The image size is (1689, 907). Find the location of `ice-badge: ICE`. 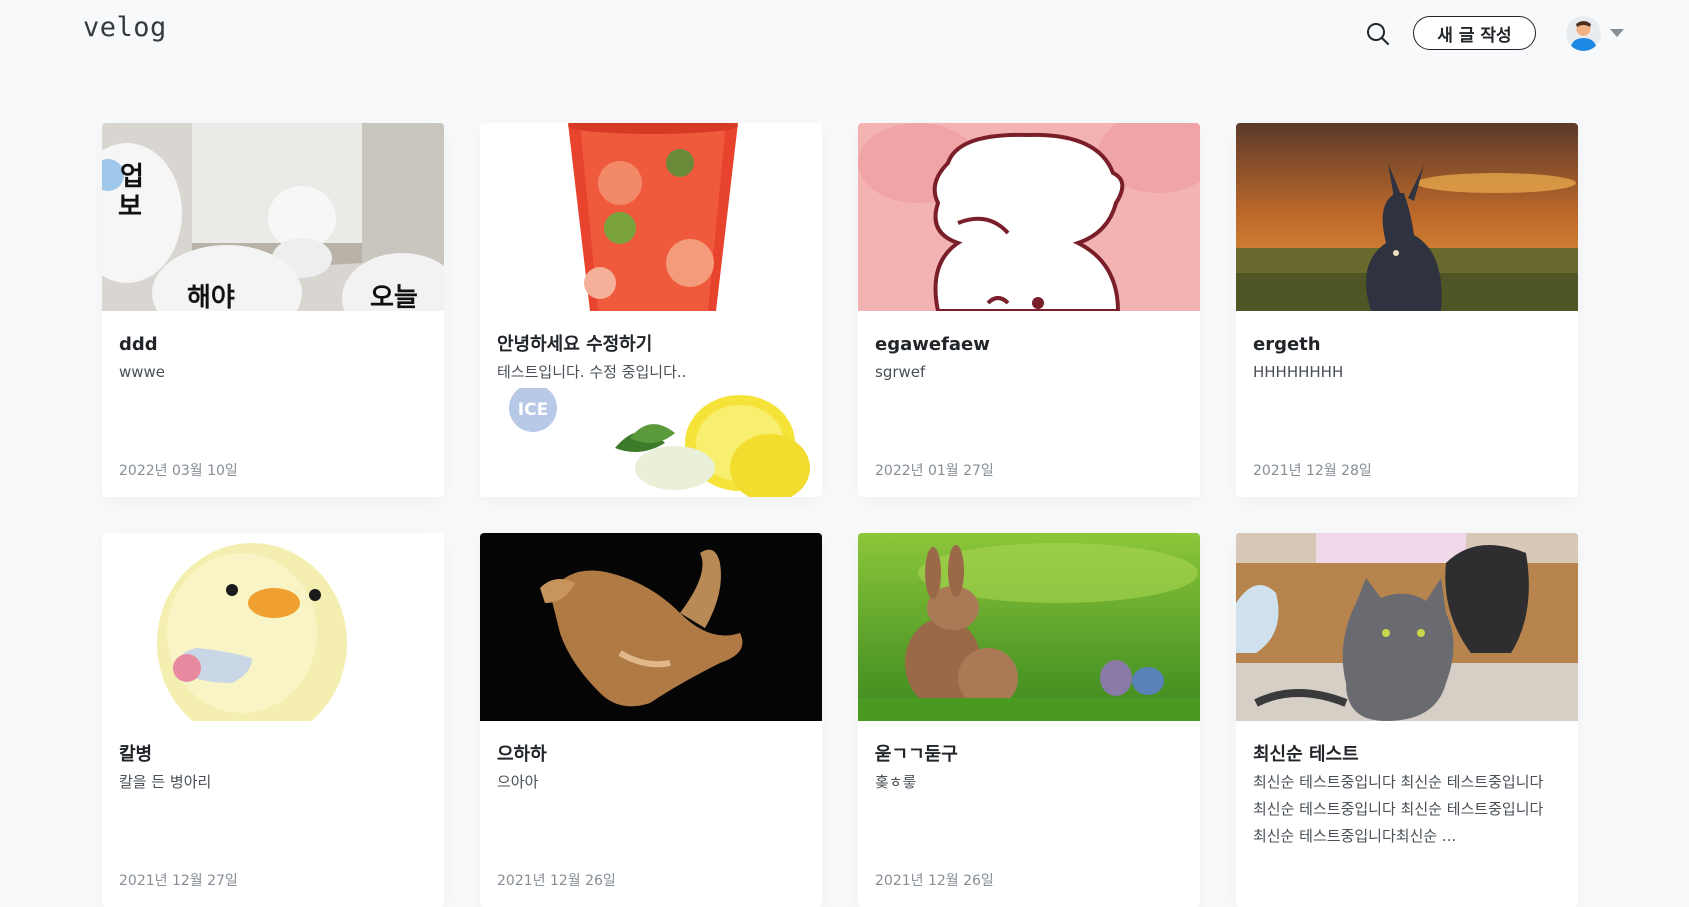

ice-badge: ICE is located at coordinates (533, 410).